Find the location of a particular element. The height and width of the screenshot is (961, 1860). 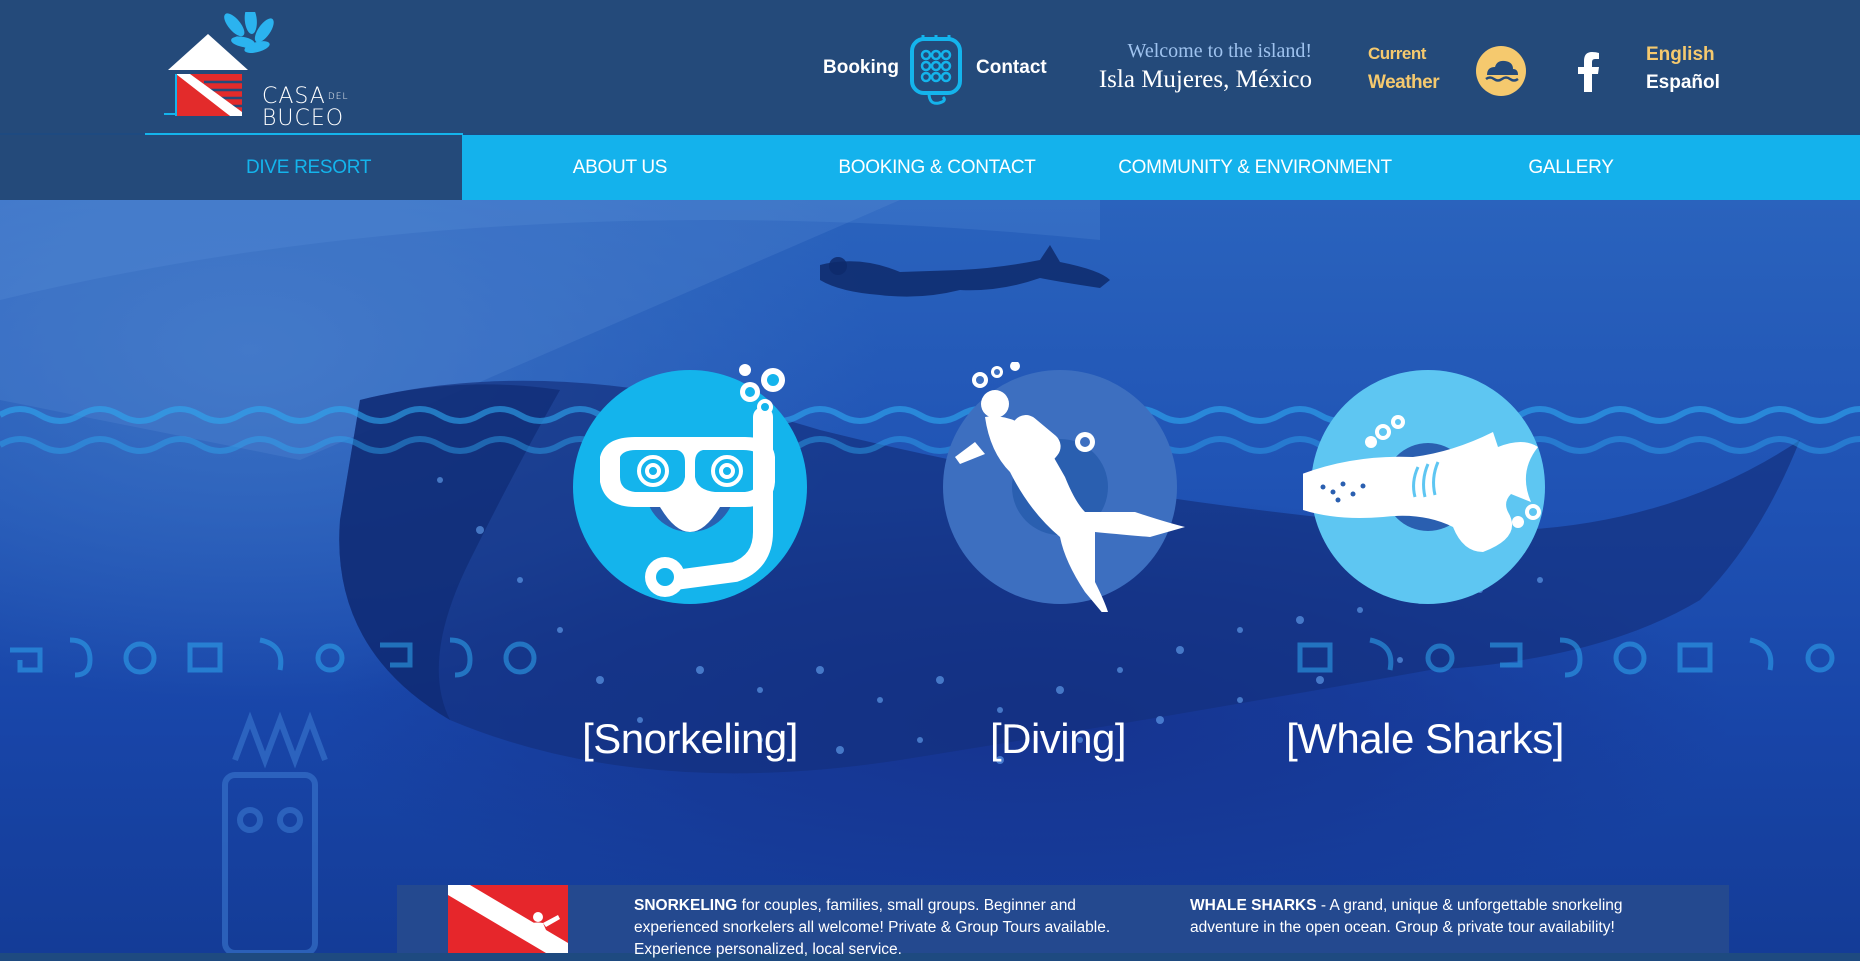

nav-dive-resort: DIVE RESORT is located at coordinates (231, 167).